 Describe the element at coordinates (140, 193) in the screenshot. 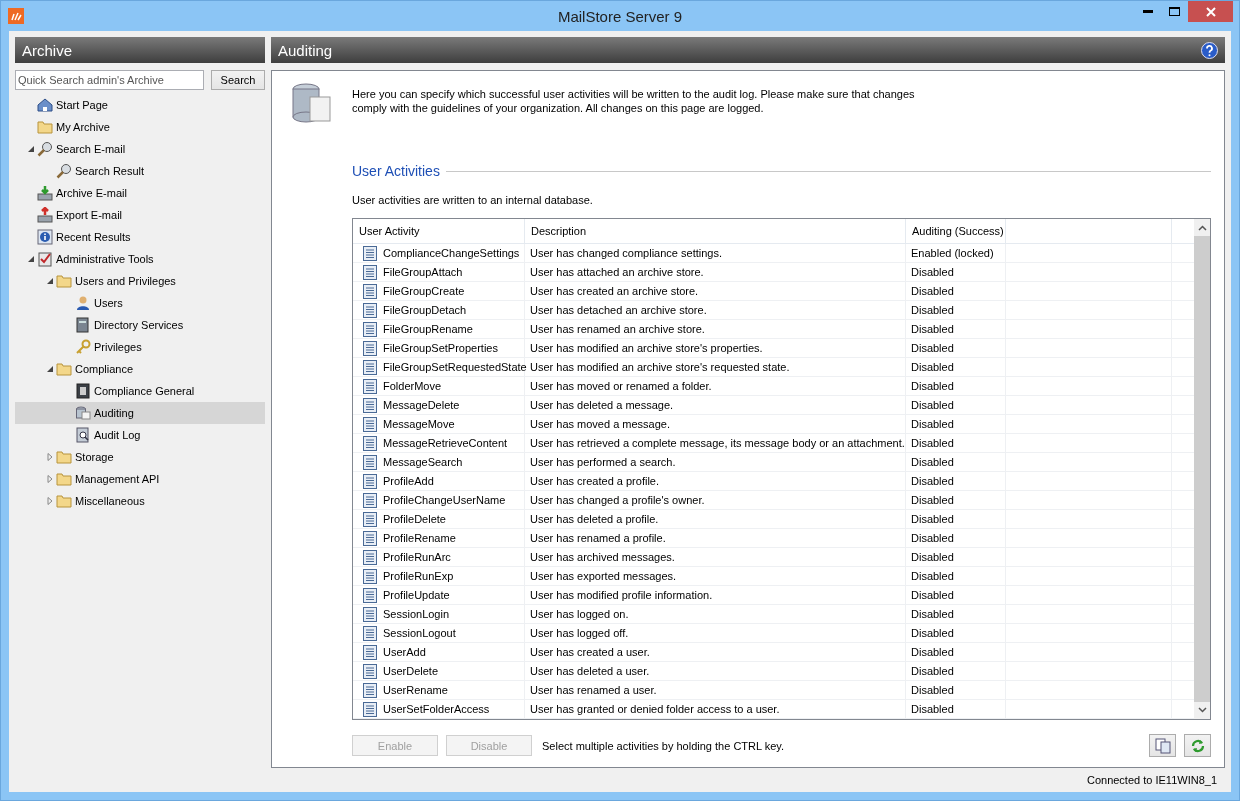

I see `tree-item: Archive E-mail` at that location.